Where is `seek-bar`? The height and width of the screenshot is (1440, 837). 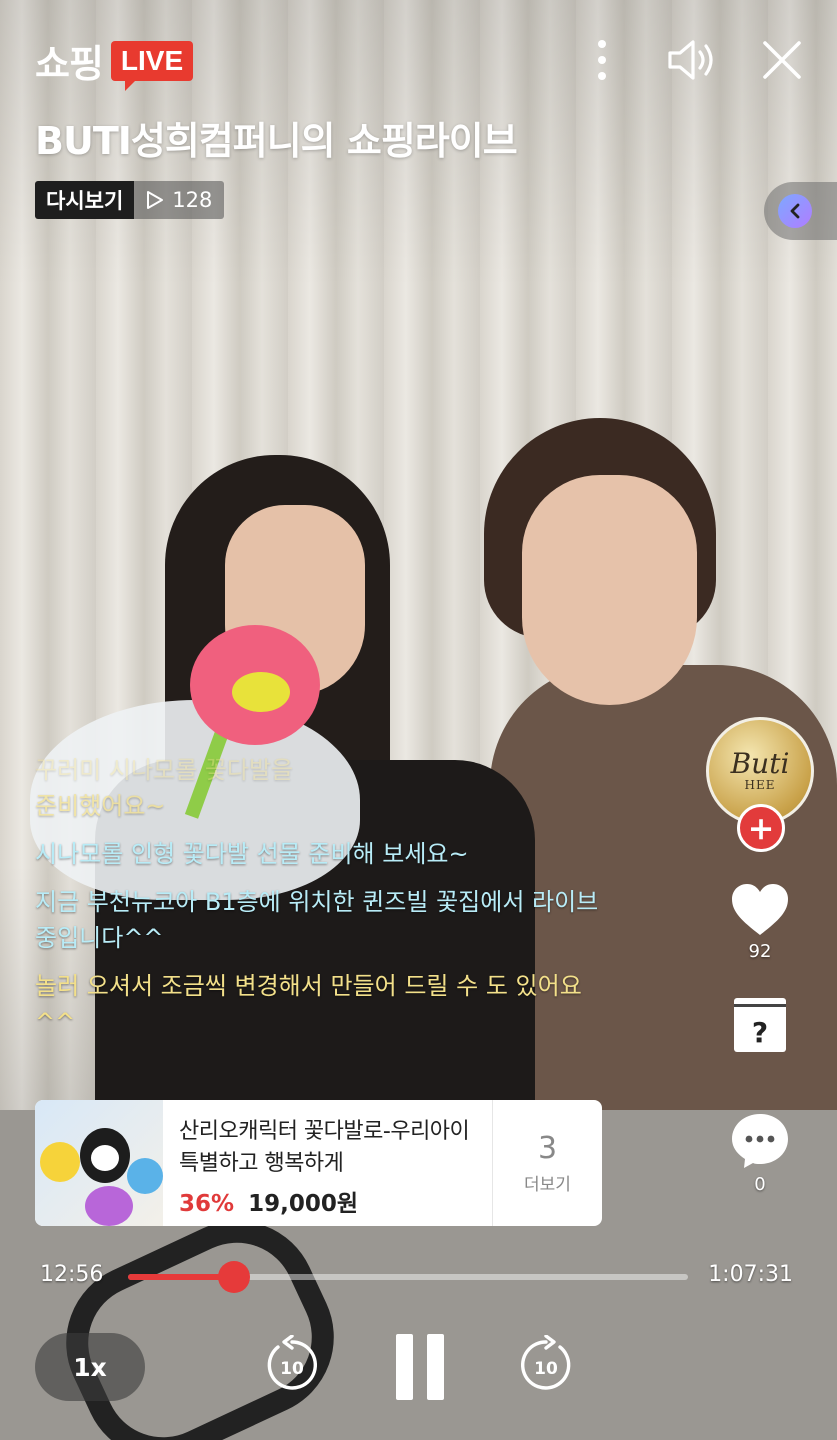
seek-bar is located at coordinates (408, 1277).